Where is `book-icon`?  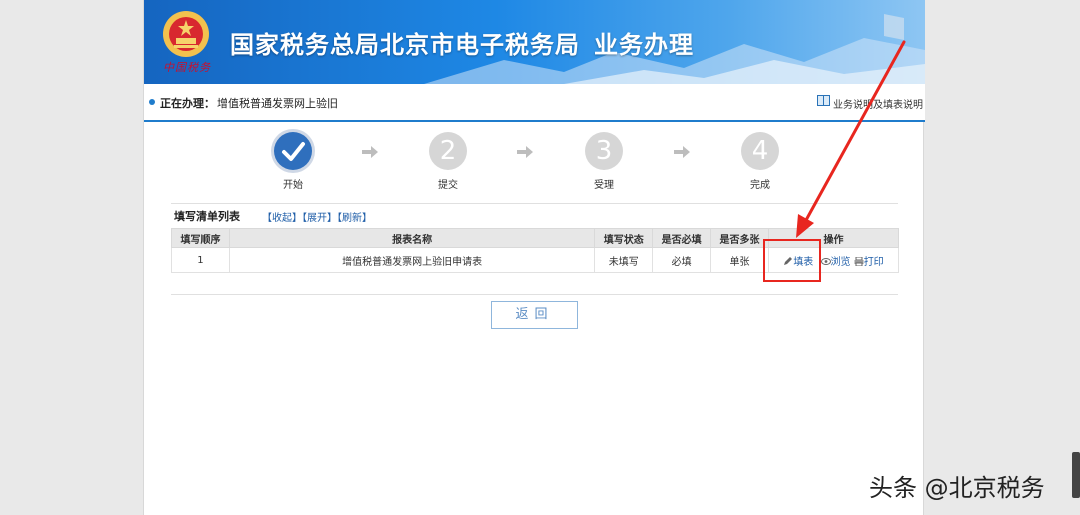
book-icon is located at coordinates (823, 100).